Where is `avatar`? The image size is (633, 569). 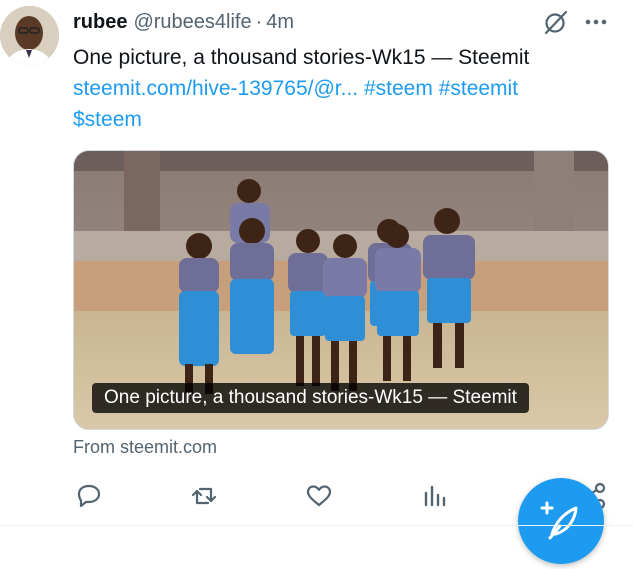
avatar is located at coordinates (29, 35).